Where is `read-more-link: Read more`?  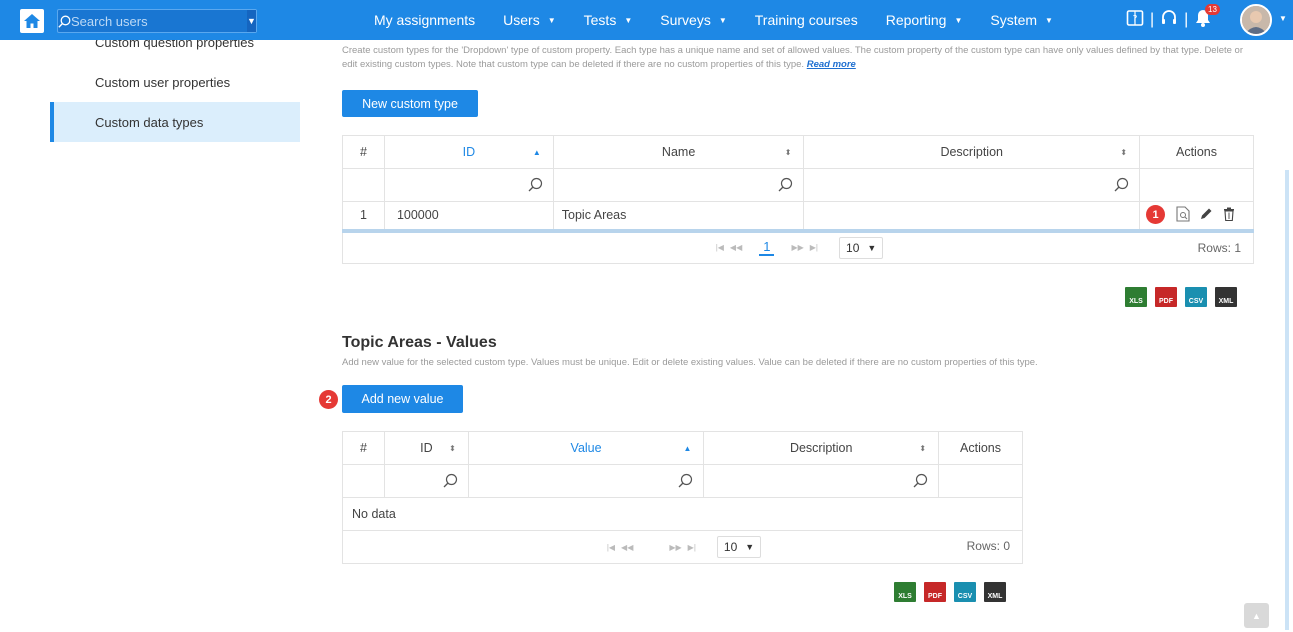
read-more-link: Read more is located at coordinates (831, 64).